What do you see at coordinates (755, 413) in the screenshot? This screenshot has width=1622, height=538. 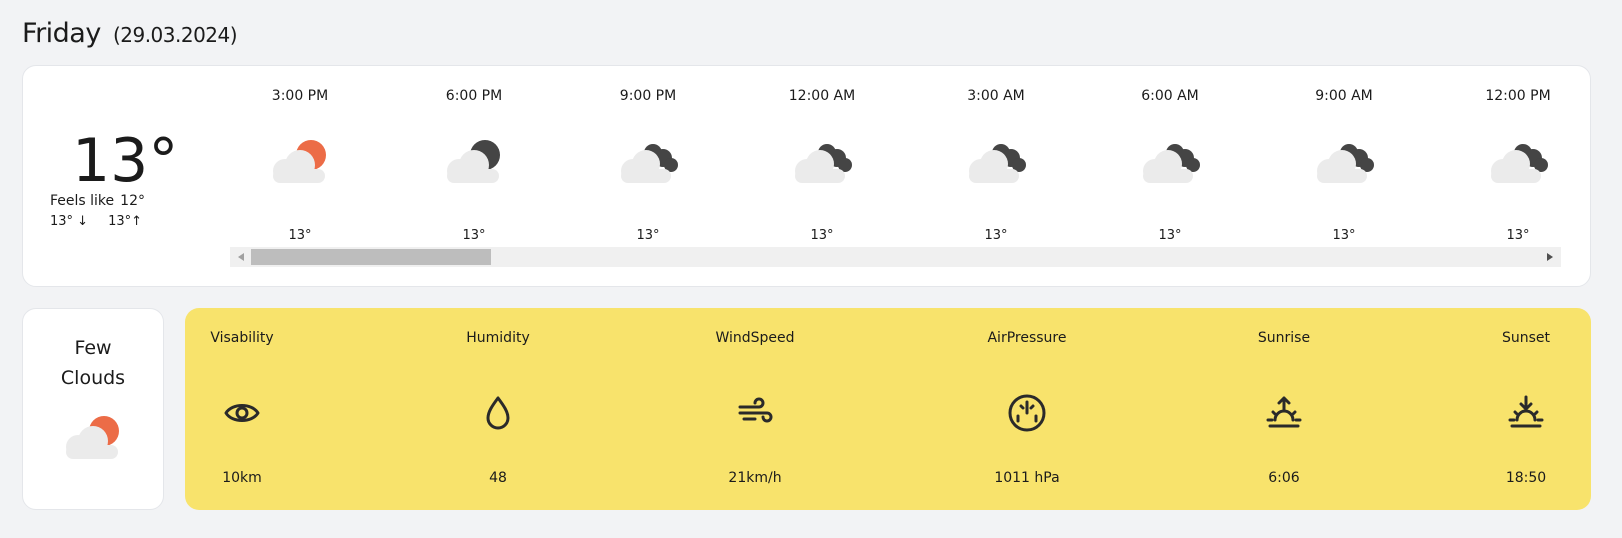 I see `wind-icon` at bounding box center [755, 413].